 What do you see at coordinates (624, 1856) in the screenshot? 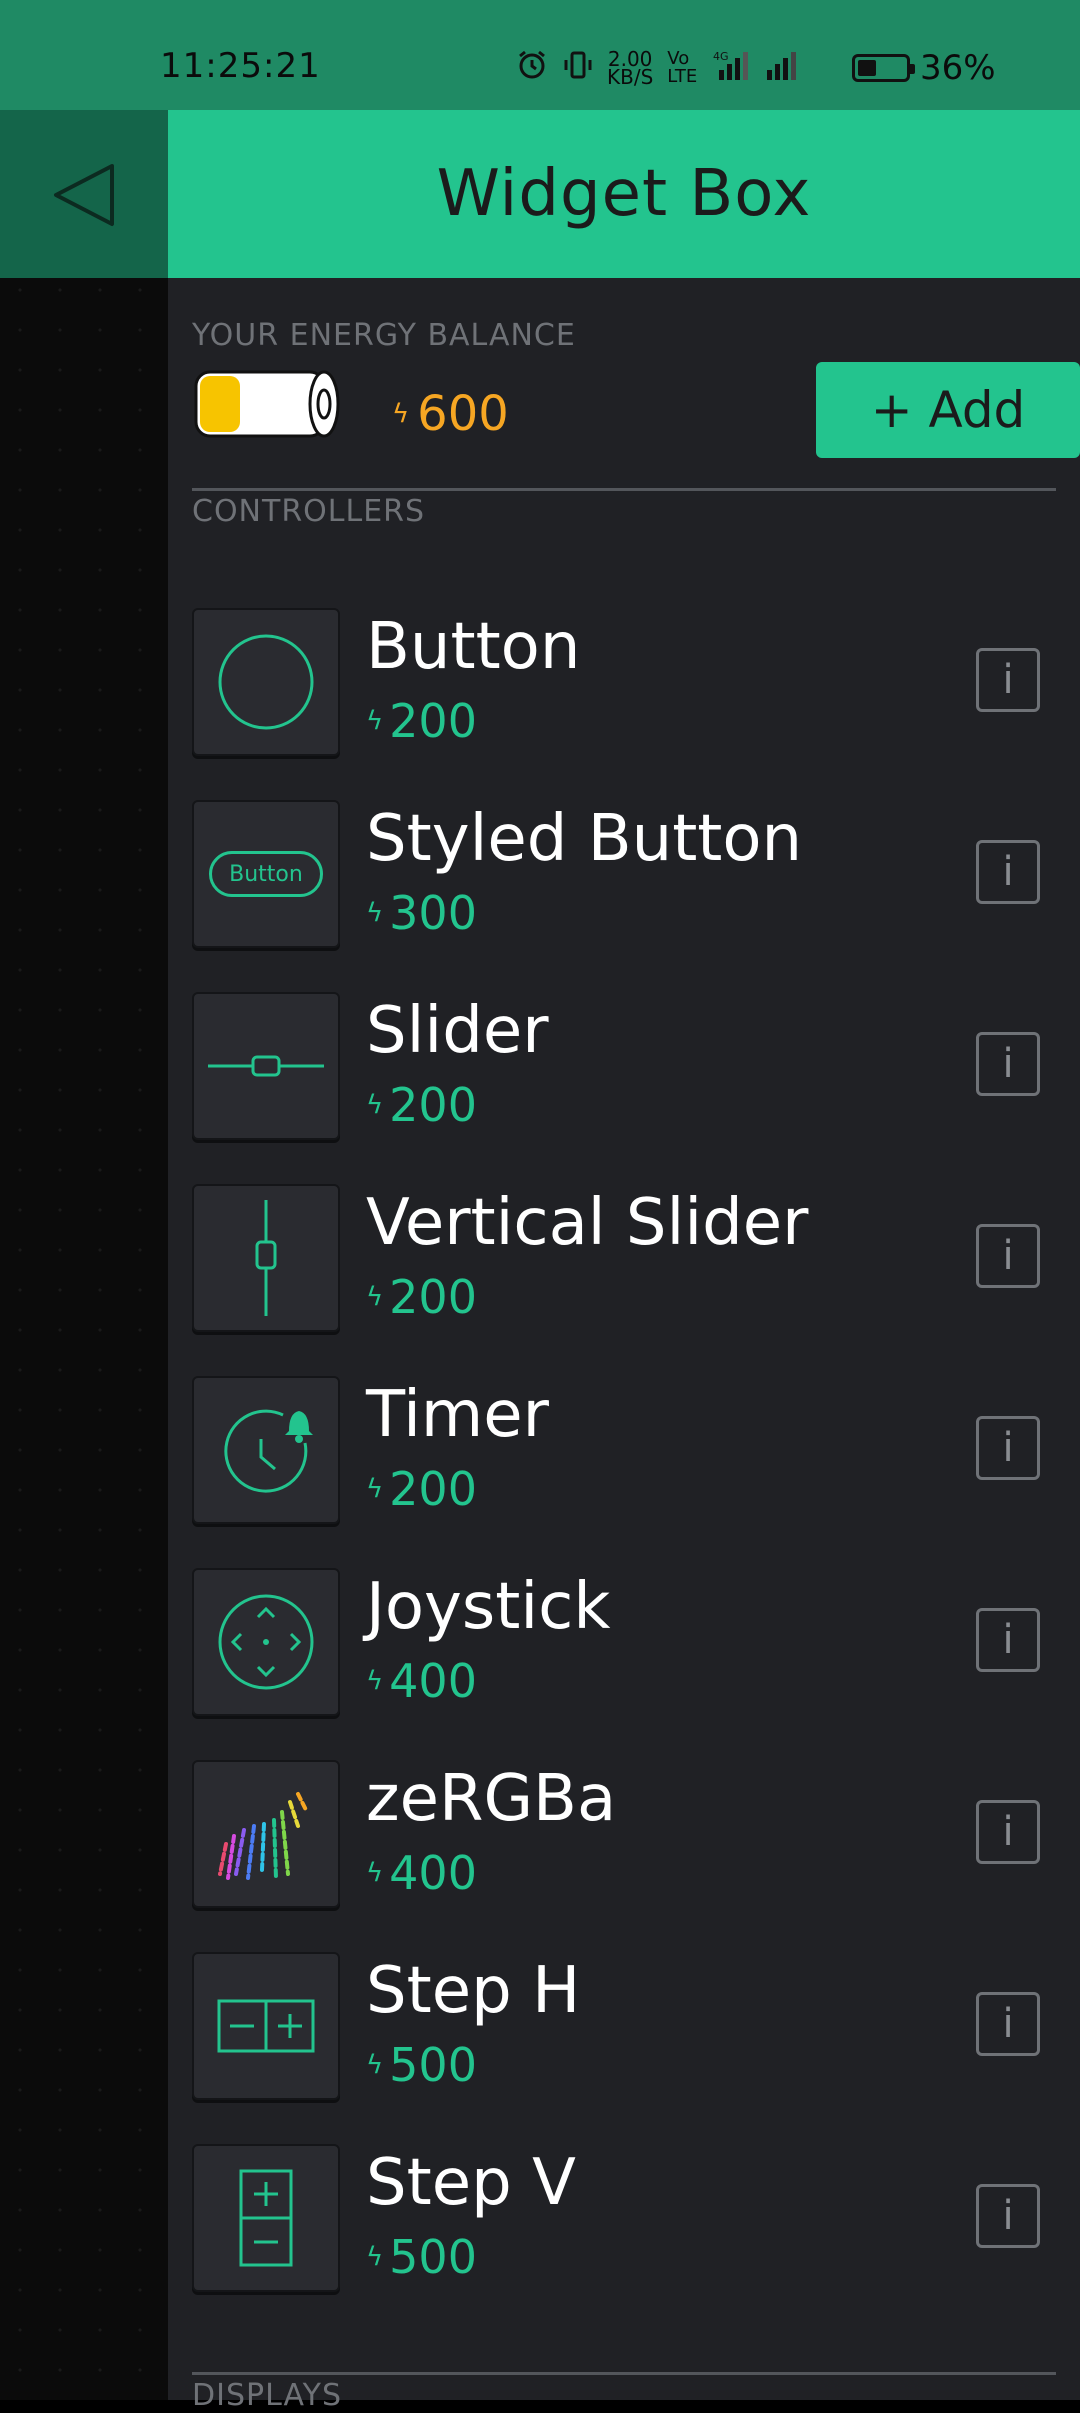
I see `widget-item-zergba: zeRGBa ϟ 400 i` at bounding box center [624, 1856].